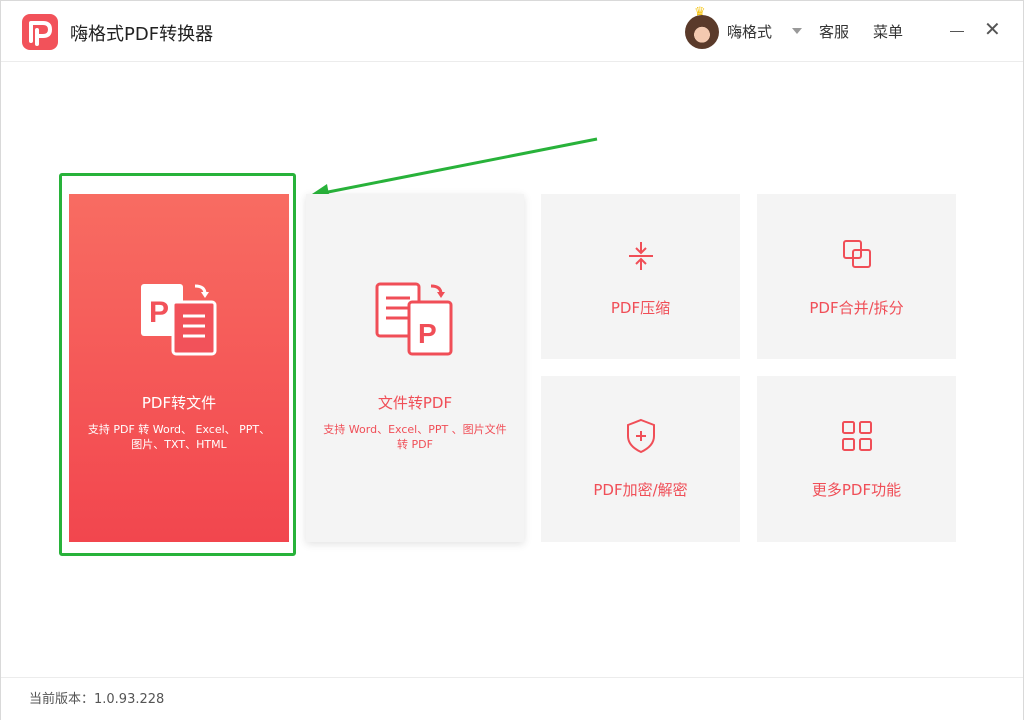 The height and width of the screenshot is (720, 1024). What do you see at coordinates (856, 276) in the screenshot?
I see `pdf-merge-split-card: PDF合并/拆分` at bounding box center [856, 276].